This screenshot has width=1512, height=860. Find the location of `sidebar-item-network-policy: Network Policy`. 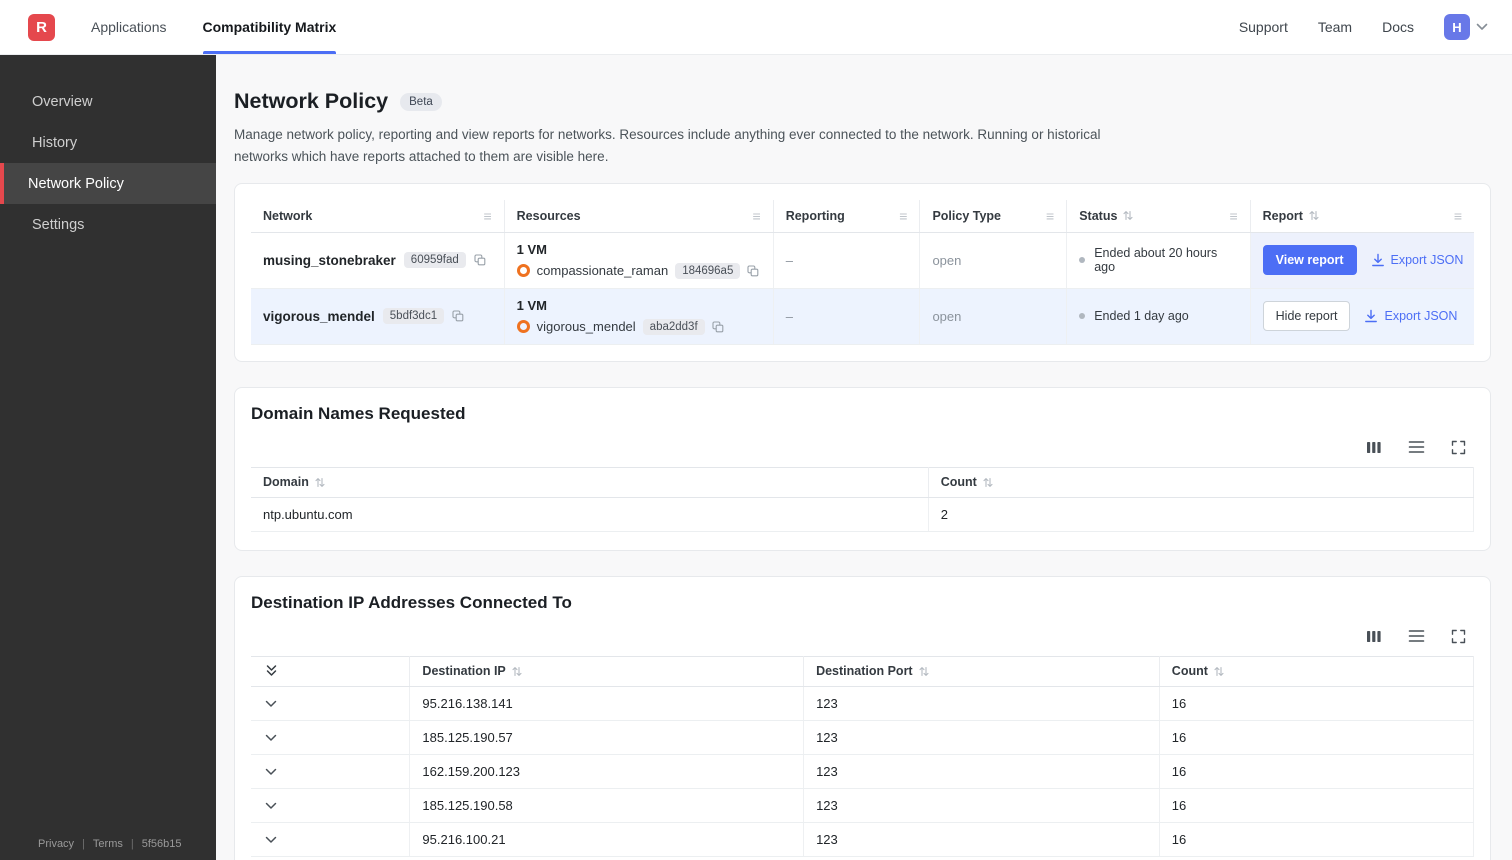

sidebar-item-network-policy: Network Policy is located at coordinates (108, 183).